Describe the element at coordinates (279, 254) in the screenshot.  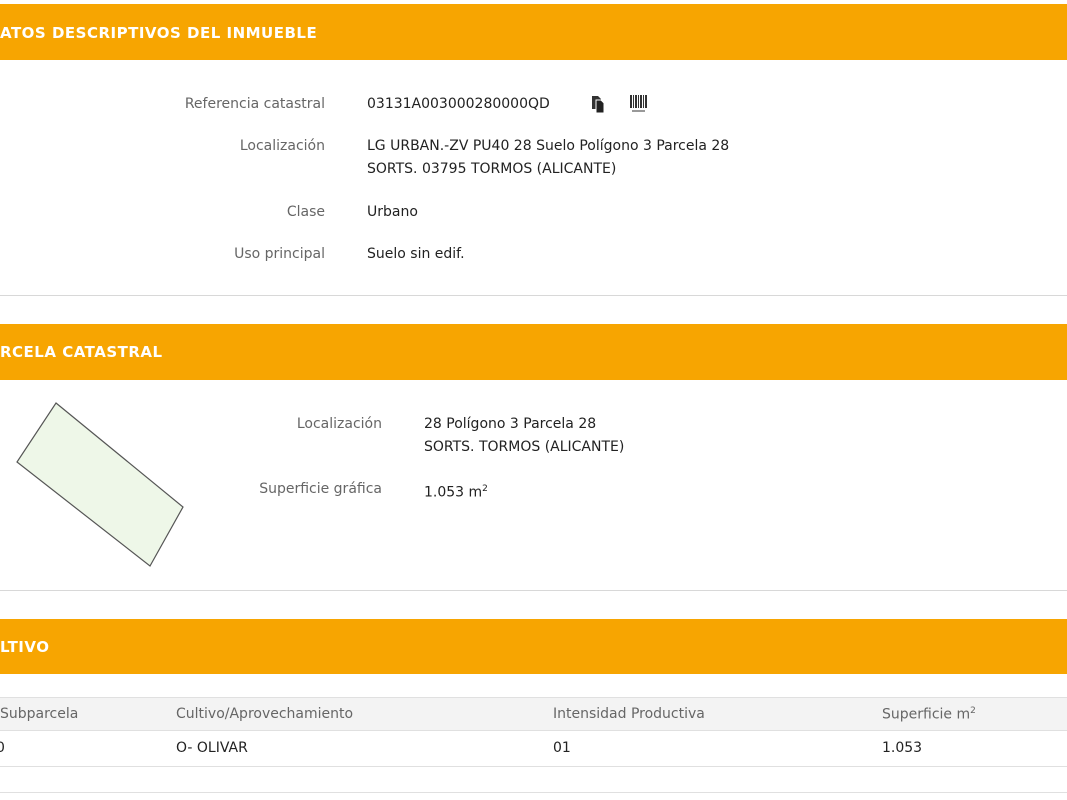
I see `uso-label: Uso principal` at that location.